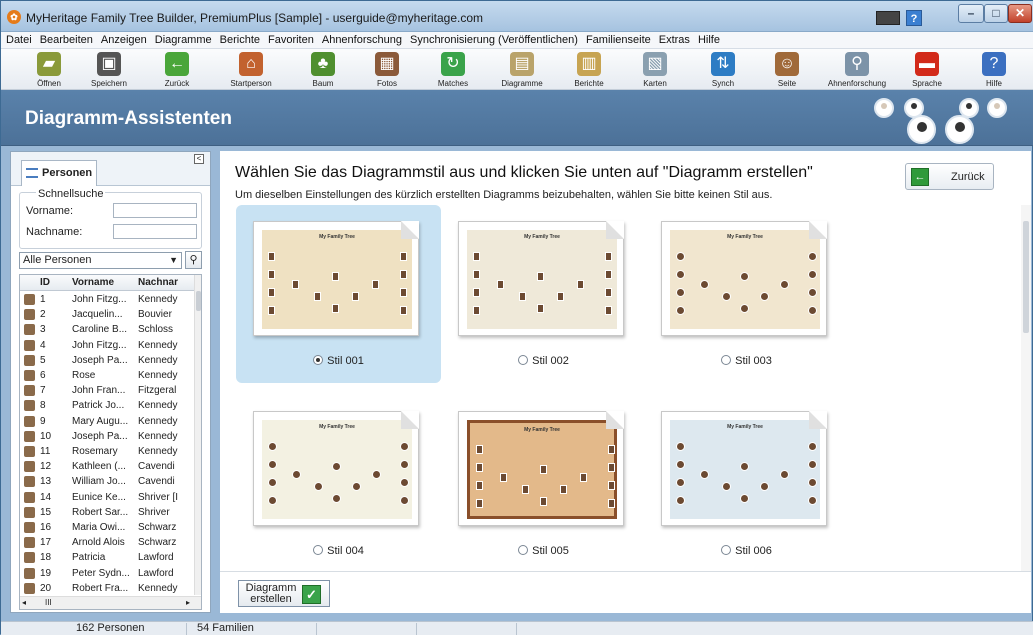  I want to click on gallery-scrollbar, so click(1026, 388).